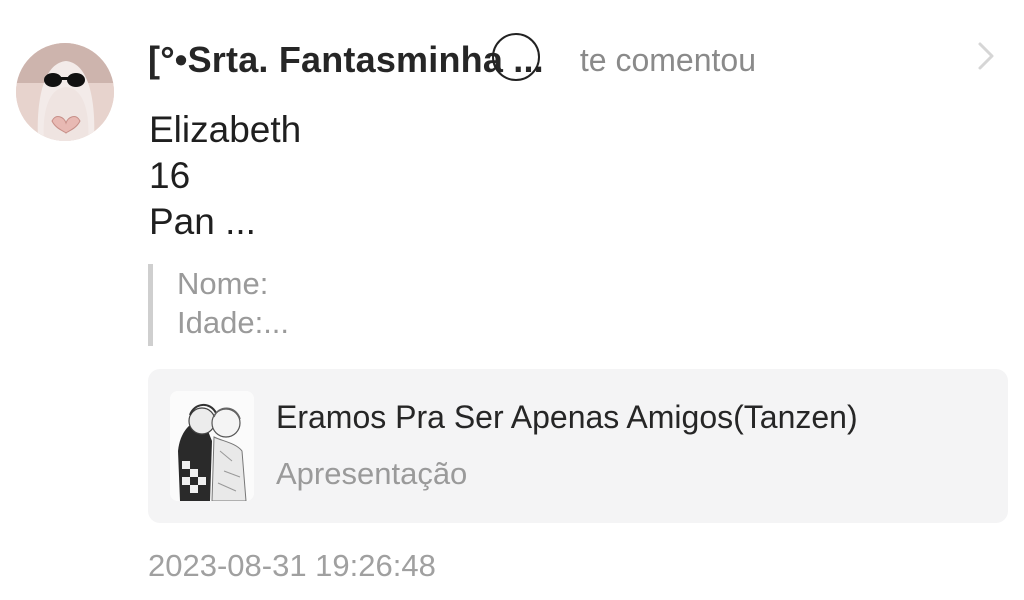 The width and height of the screenshot is (1024, 600). Describe the element at coordinates (986, 56) in the screenshot. I see `chevron-right-icon` at that location.